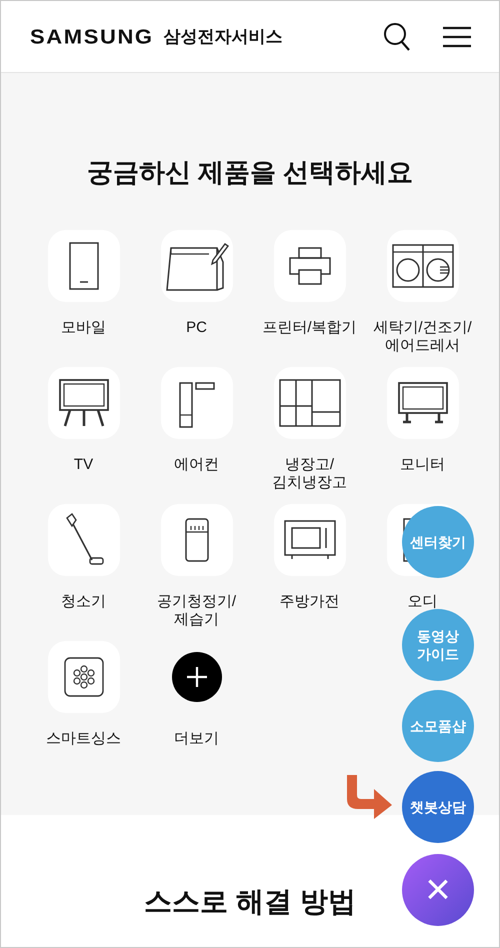  I want to click on product-label: TV, so click(84, 465).